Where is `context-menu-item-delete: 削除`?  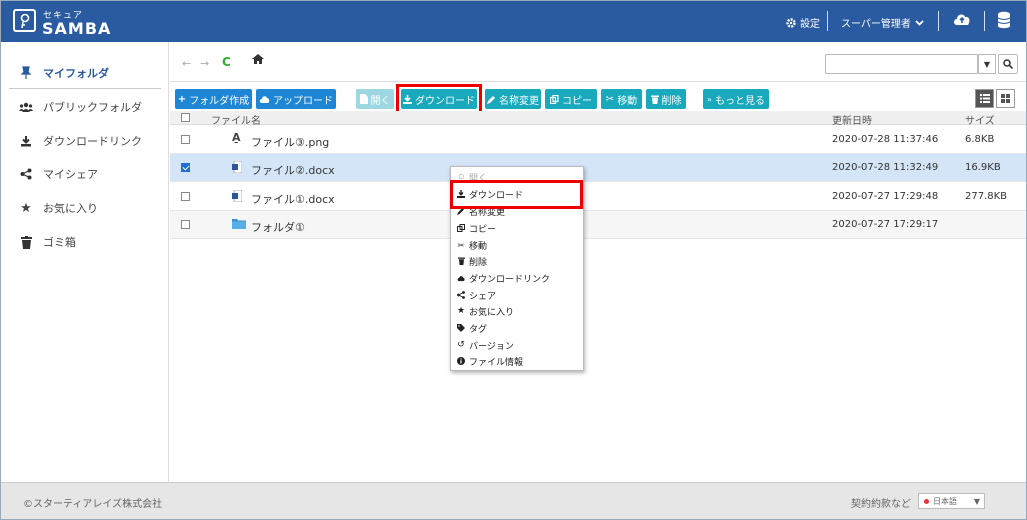 context-menu-item-delete: 削除 is located at coordinates (517, 261).